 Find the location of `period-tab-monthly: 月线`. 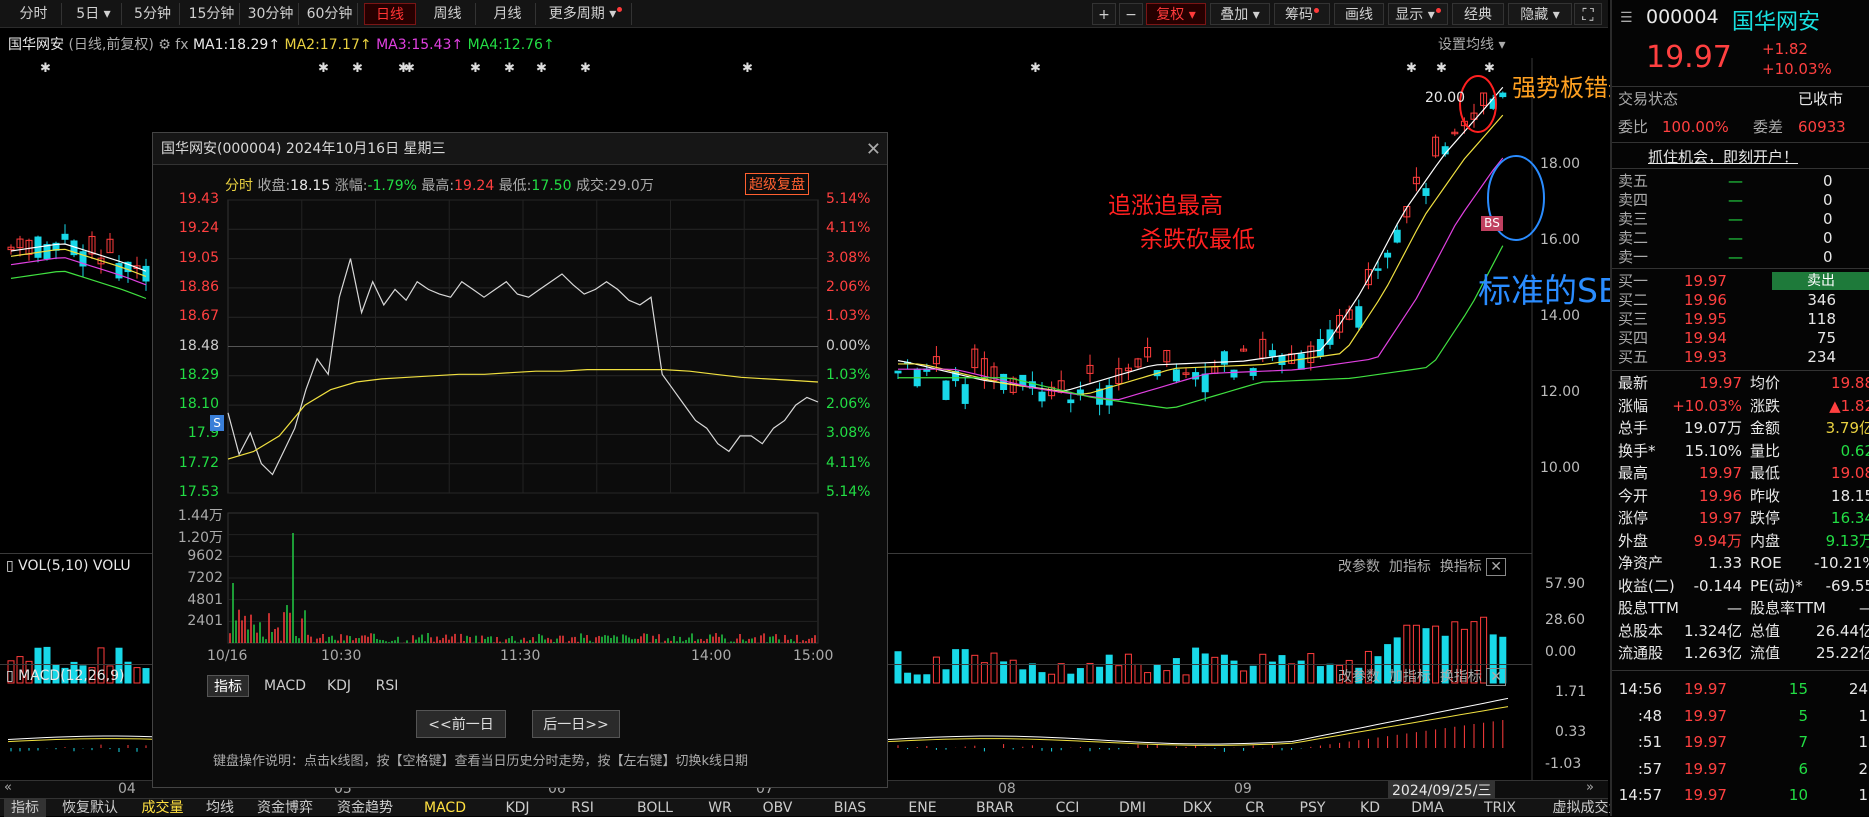

period-tab-monthly: 月线 is located at coordinates (508, 14).